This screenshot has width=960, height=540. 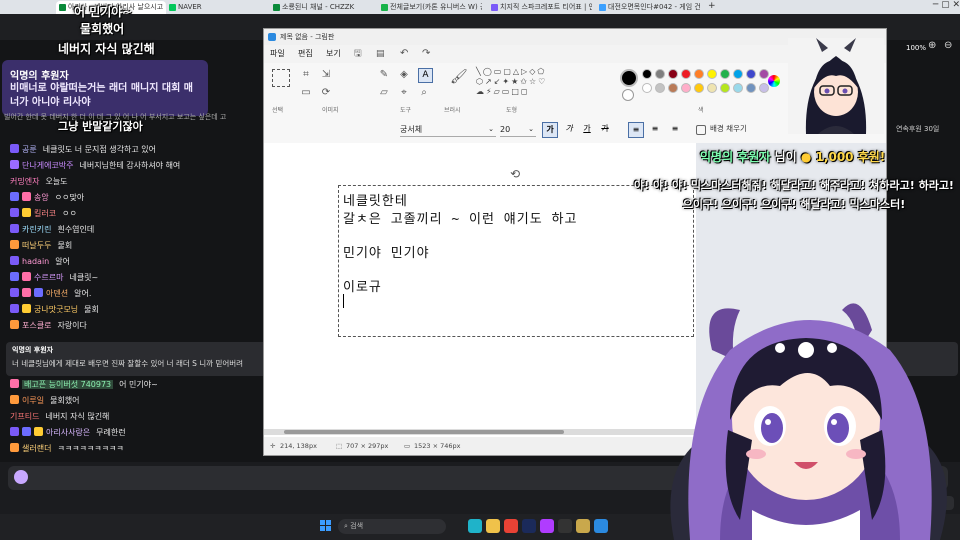 What do you see at coordinates (305, 54) in the screenshot?
I see `menu-edit: 편집` at bounding box center [305, 54].